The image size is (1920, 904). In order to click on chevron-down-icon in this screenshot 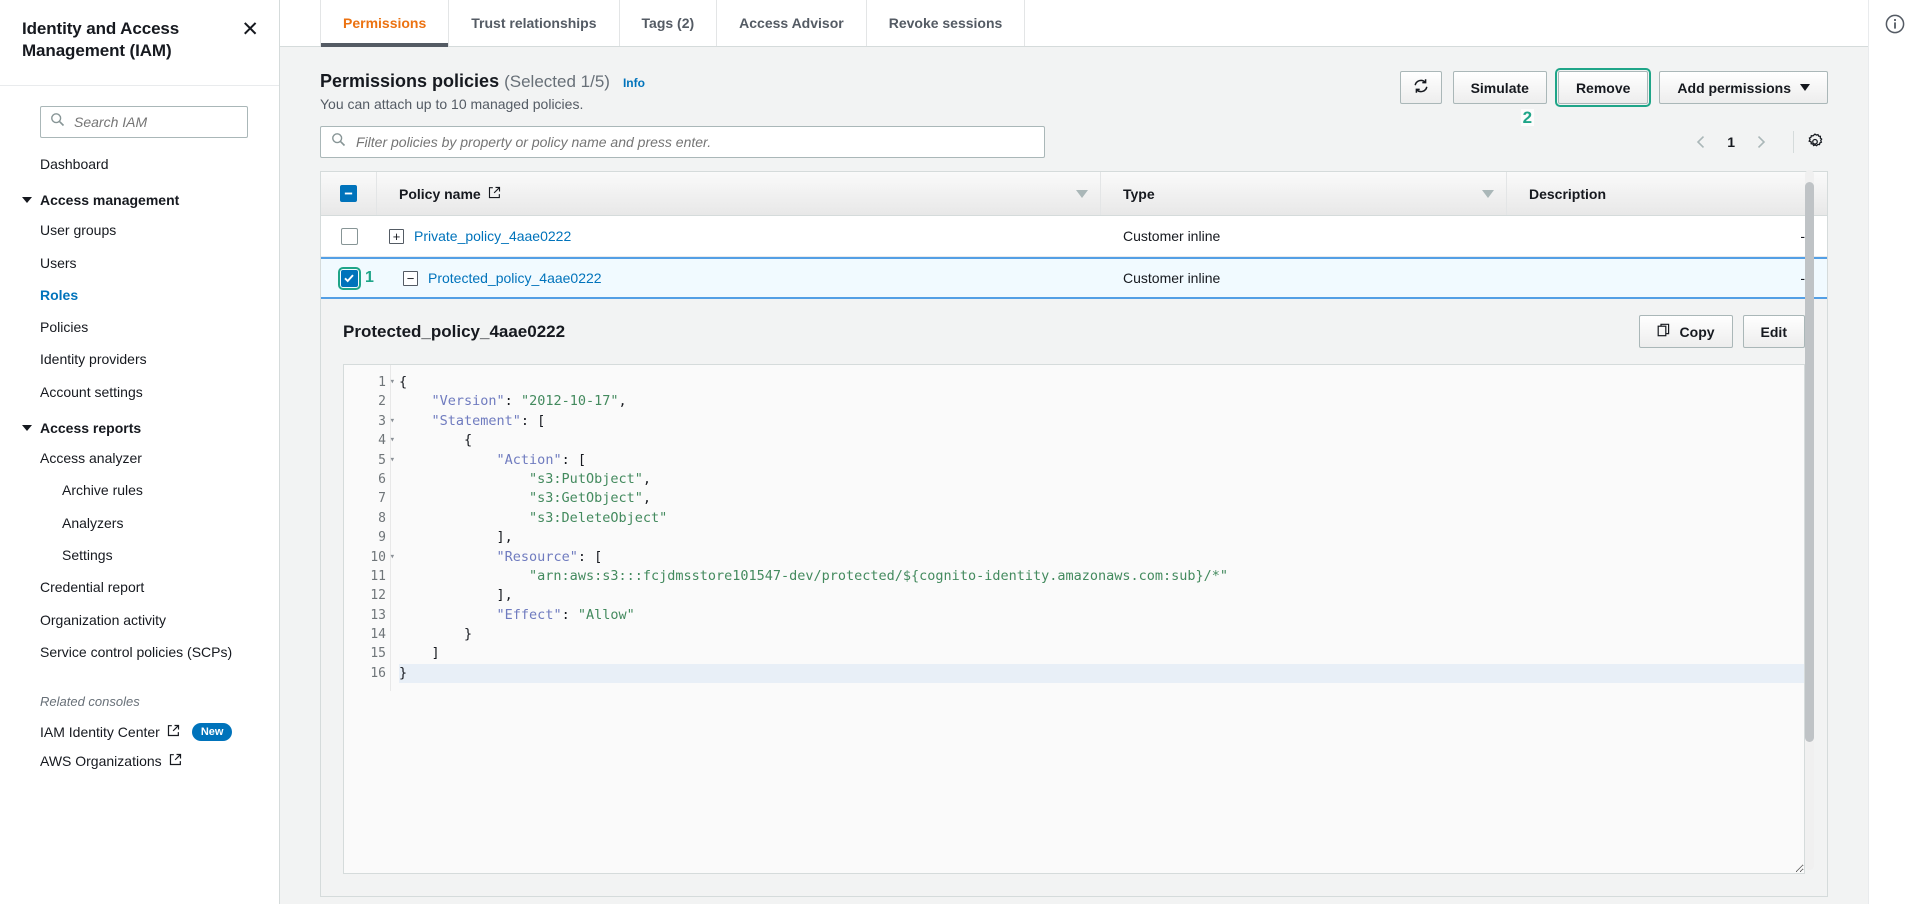, I will do `click(1805, 87)`.